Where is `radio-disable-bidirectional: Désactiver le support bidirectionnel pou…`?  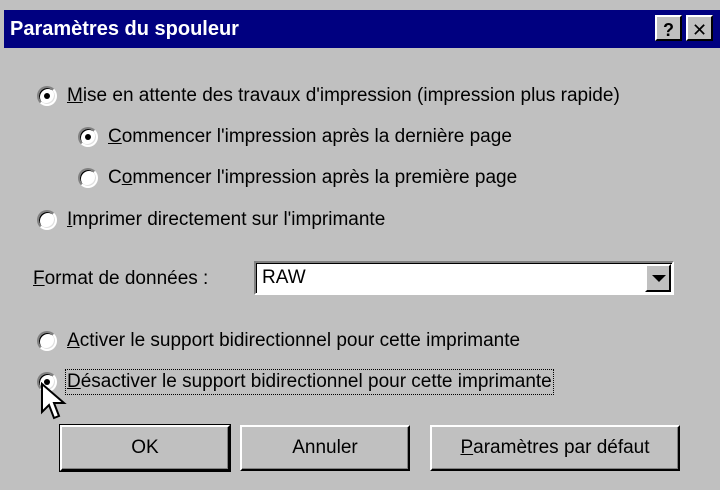
radio-disable-bidirectional: Désactiver le support bidirectionnel pou… is located at coordinates (295, 382).